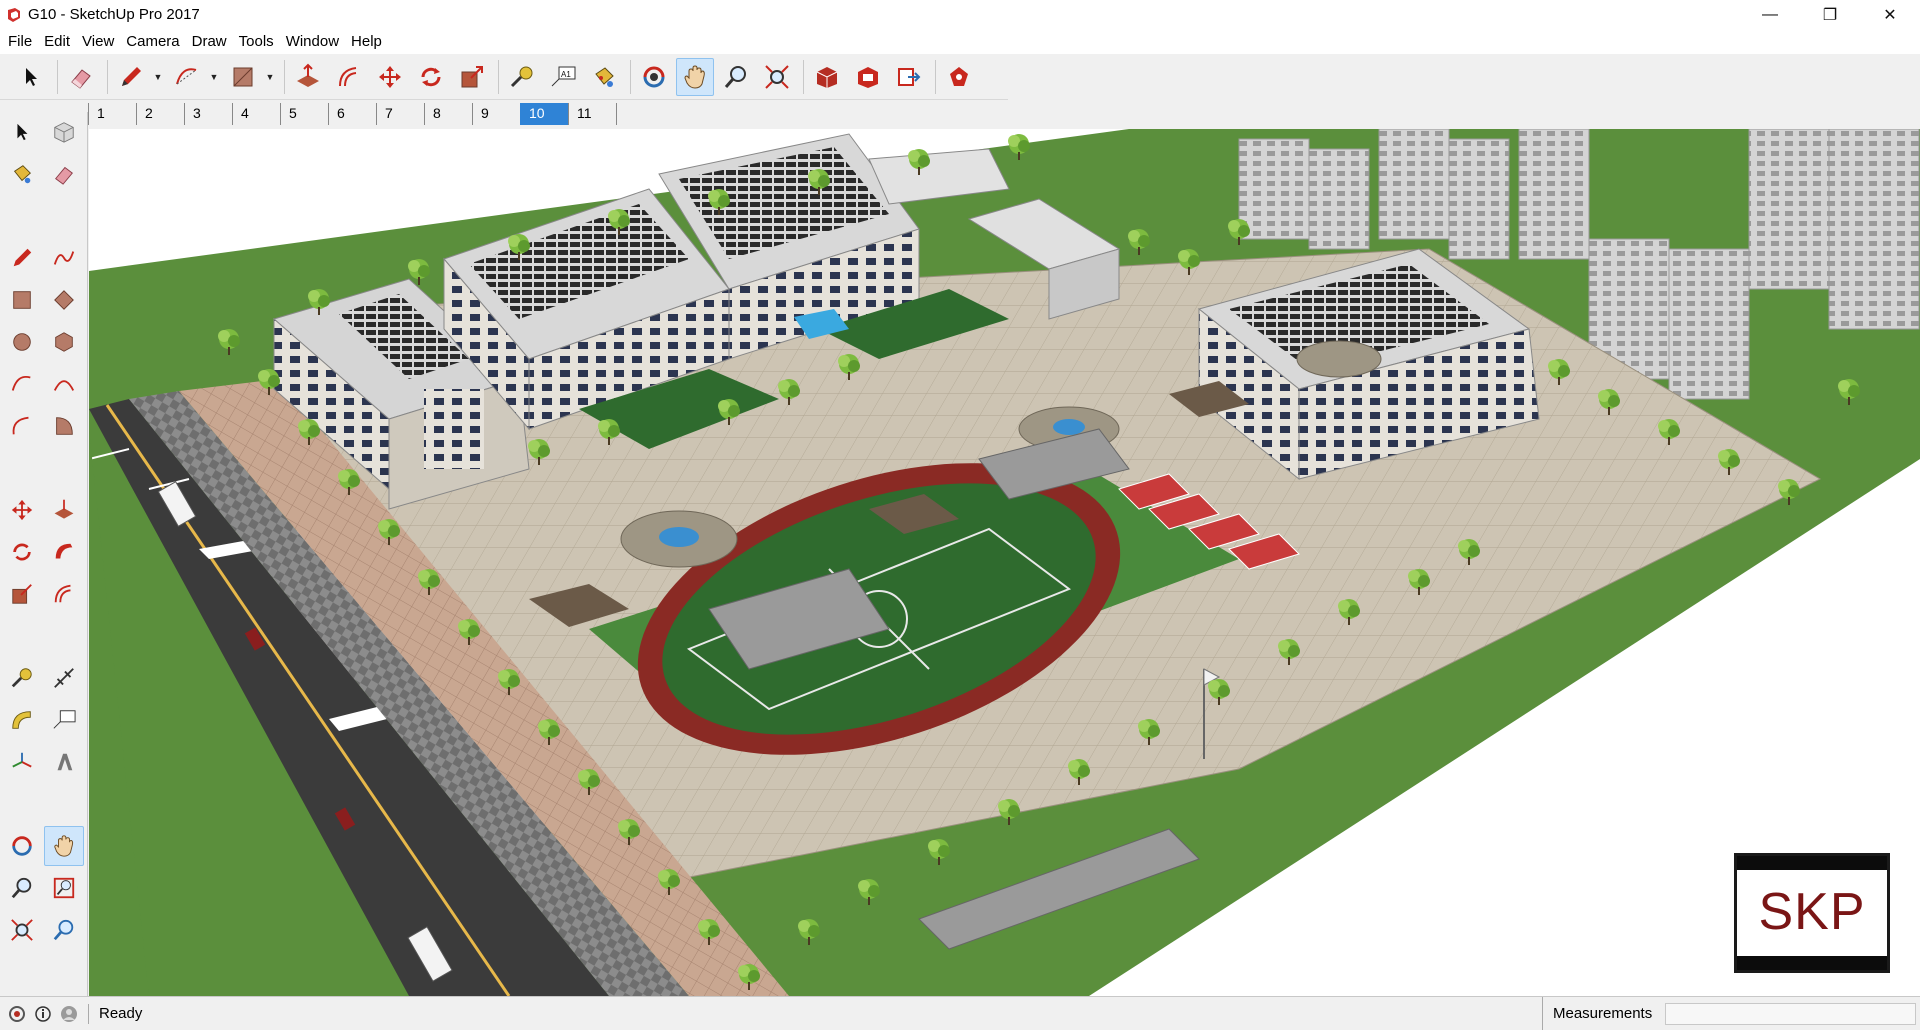 The width and height of the screenshot is (1920, 1030). What do you see at coordinates (592, 114) in the screenshot?
I see `scene-tab-11: 11` at bounding box center [592, 114].